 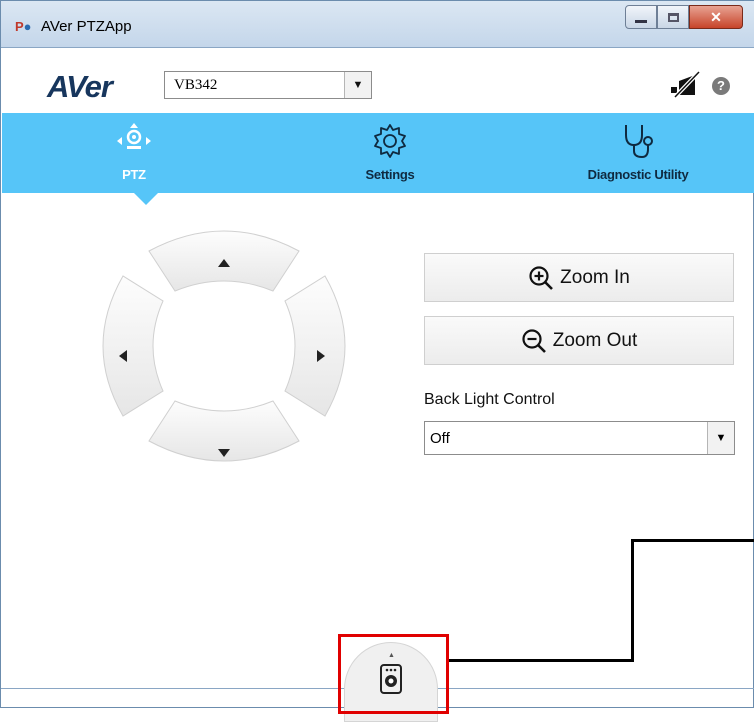 I want to click on pan-left-button, so click(x=133, y=346).